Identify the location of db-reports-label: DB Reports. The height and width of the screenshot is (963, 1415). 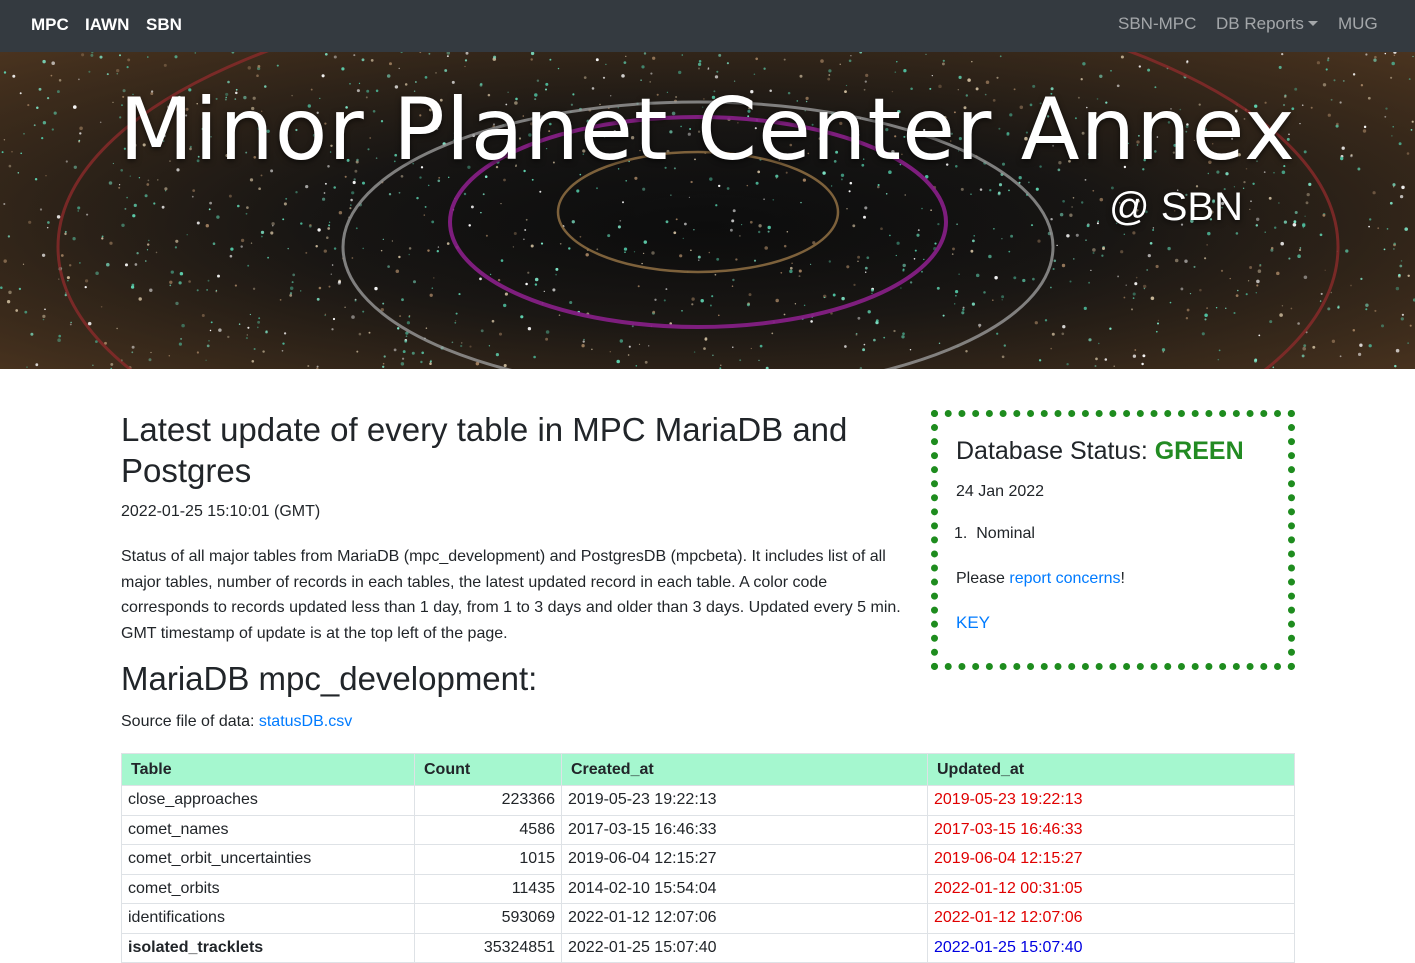
(1260, 23).